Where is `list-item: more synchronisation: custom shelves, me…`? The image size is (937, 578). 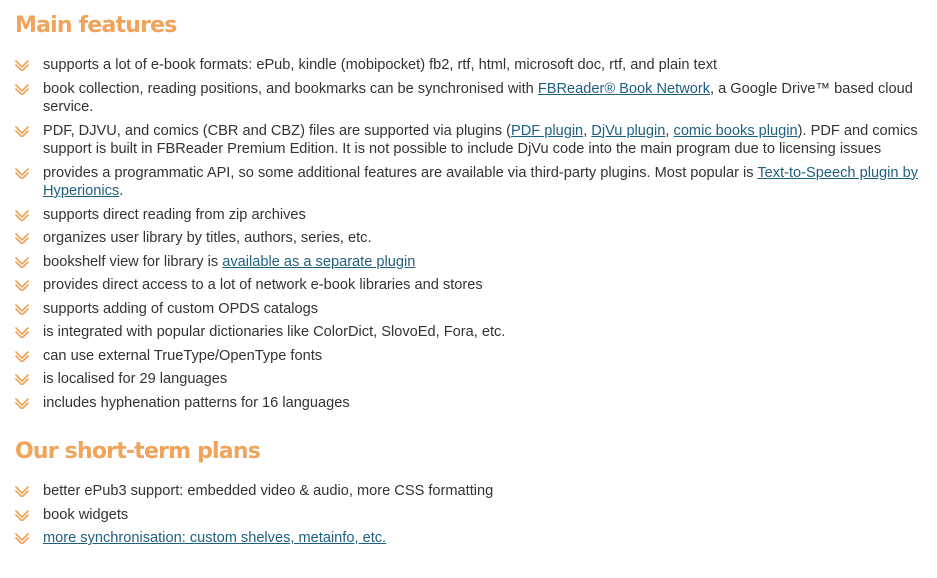 list-item: more synchronisation: custom shelves, me… is located at coordinates (470, 538).